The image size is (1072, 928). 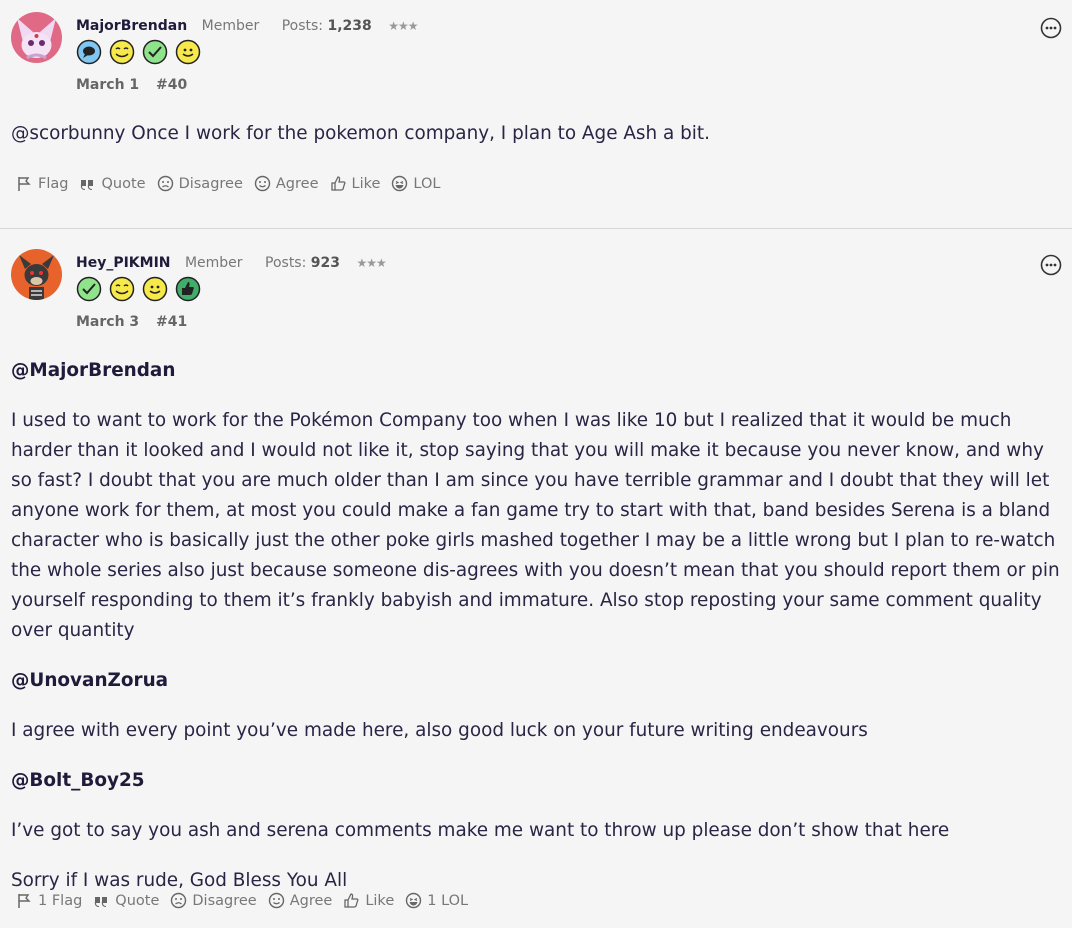 I want to click on post-date-row: March 3 #41, so click(x=131, y=322).